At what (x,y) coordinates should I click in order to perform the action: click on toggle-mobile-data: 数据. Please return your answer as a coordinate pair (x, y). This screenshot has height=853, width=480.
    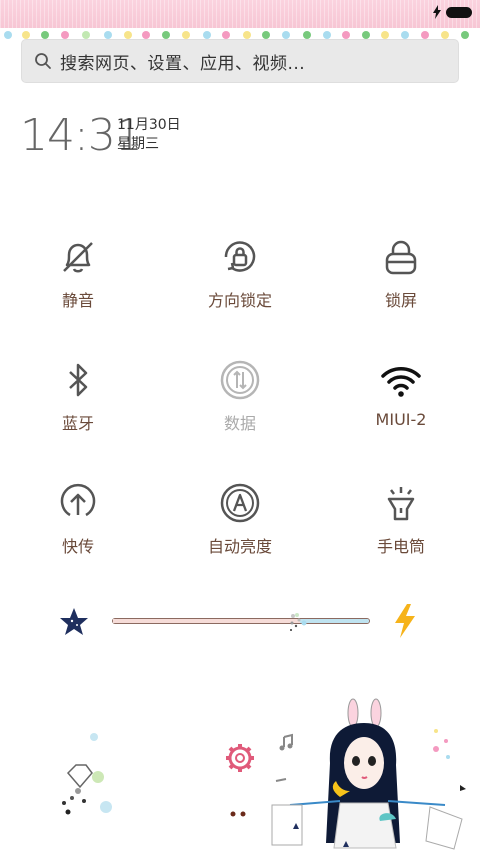
    Looking at the image, I should click on (240, 396).